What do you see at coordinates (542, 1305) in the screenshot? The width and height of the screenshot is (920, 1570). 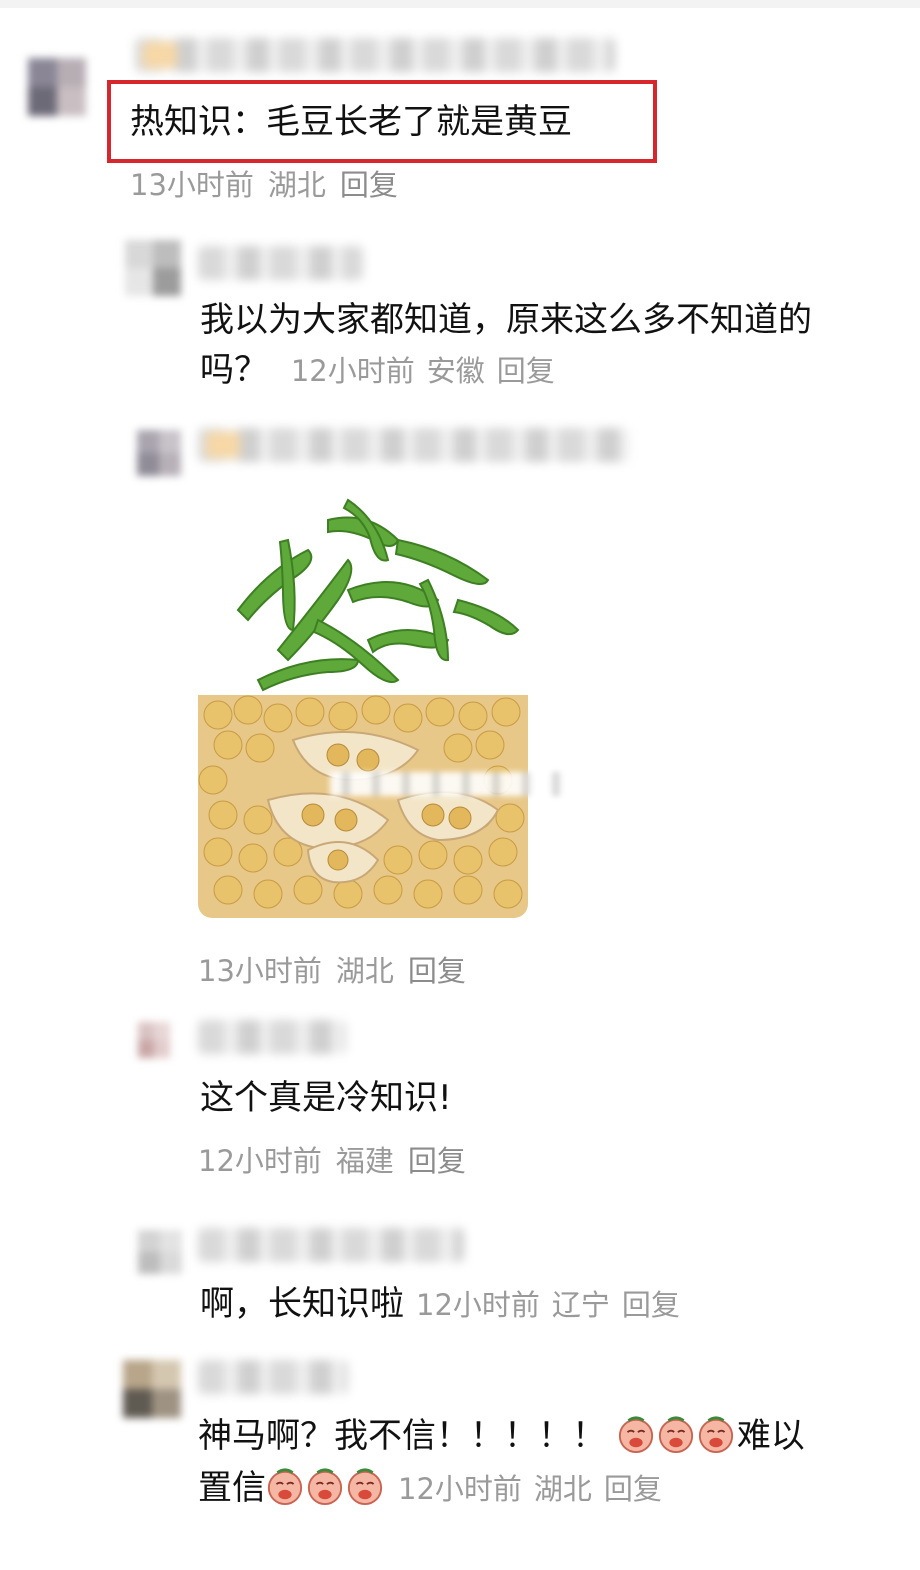 I see `comment-meta: 12小时前 辽宁 回复` at bounding box center [542, 1305].